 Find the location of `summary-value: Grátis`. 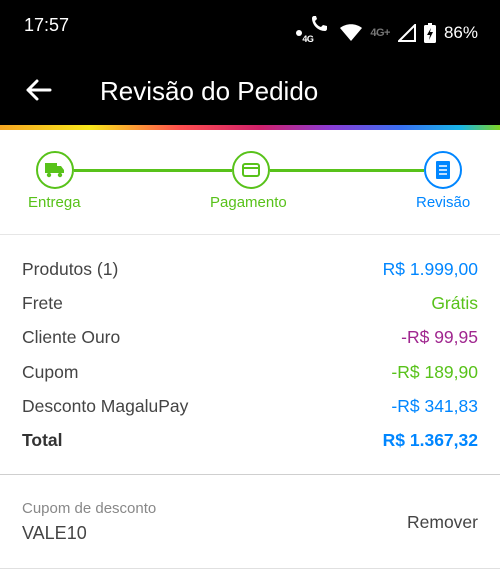

summary-value: Grátis is located at coordinates (454, 302).